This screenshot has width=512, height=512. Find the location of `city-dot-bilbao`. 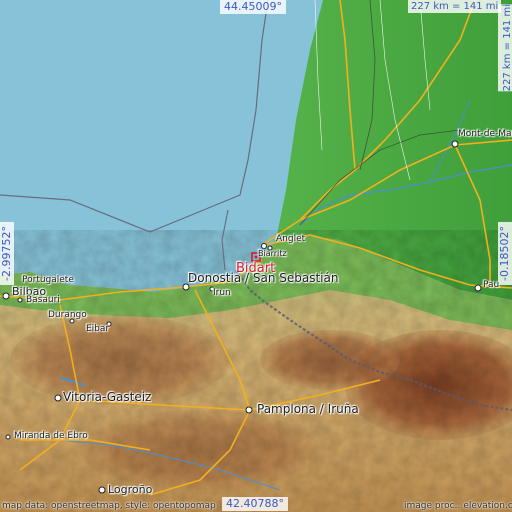

city-dot-bilbao is located at coordinates (6, 296).